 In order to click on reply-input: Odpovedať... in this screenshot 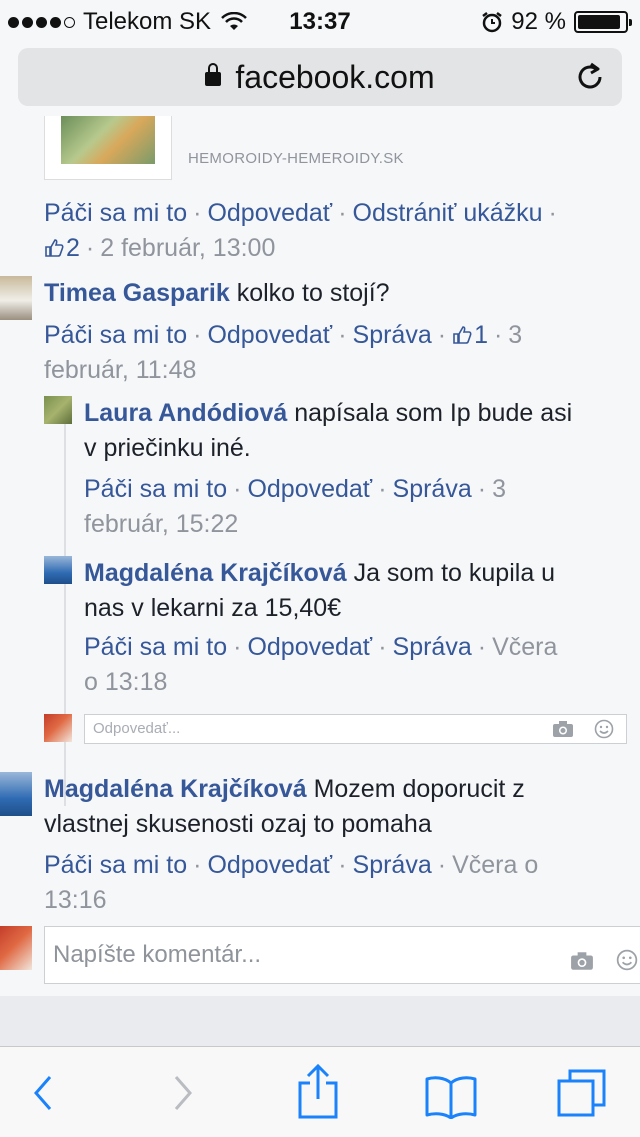, I will do `click(355, 729)`.